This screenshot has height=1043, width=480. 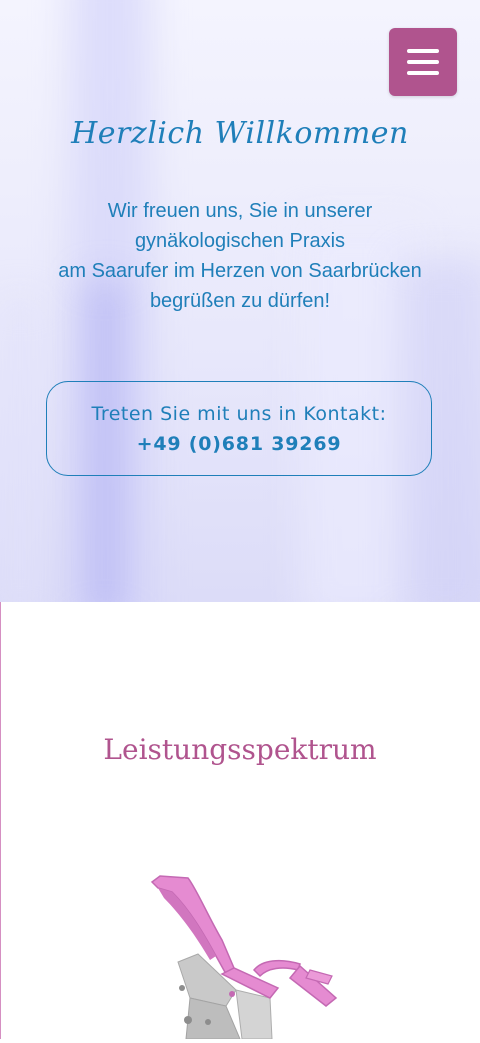 I want to click on gynecological-chair-icon, so click(x=250, y=955).